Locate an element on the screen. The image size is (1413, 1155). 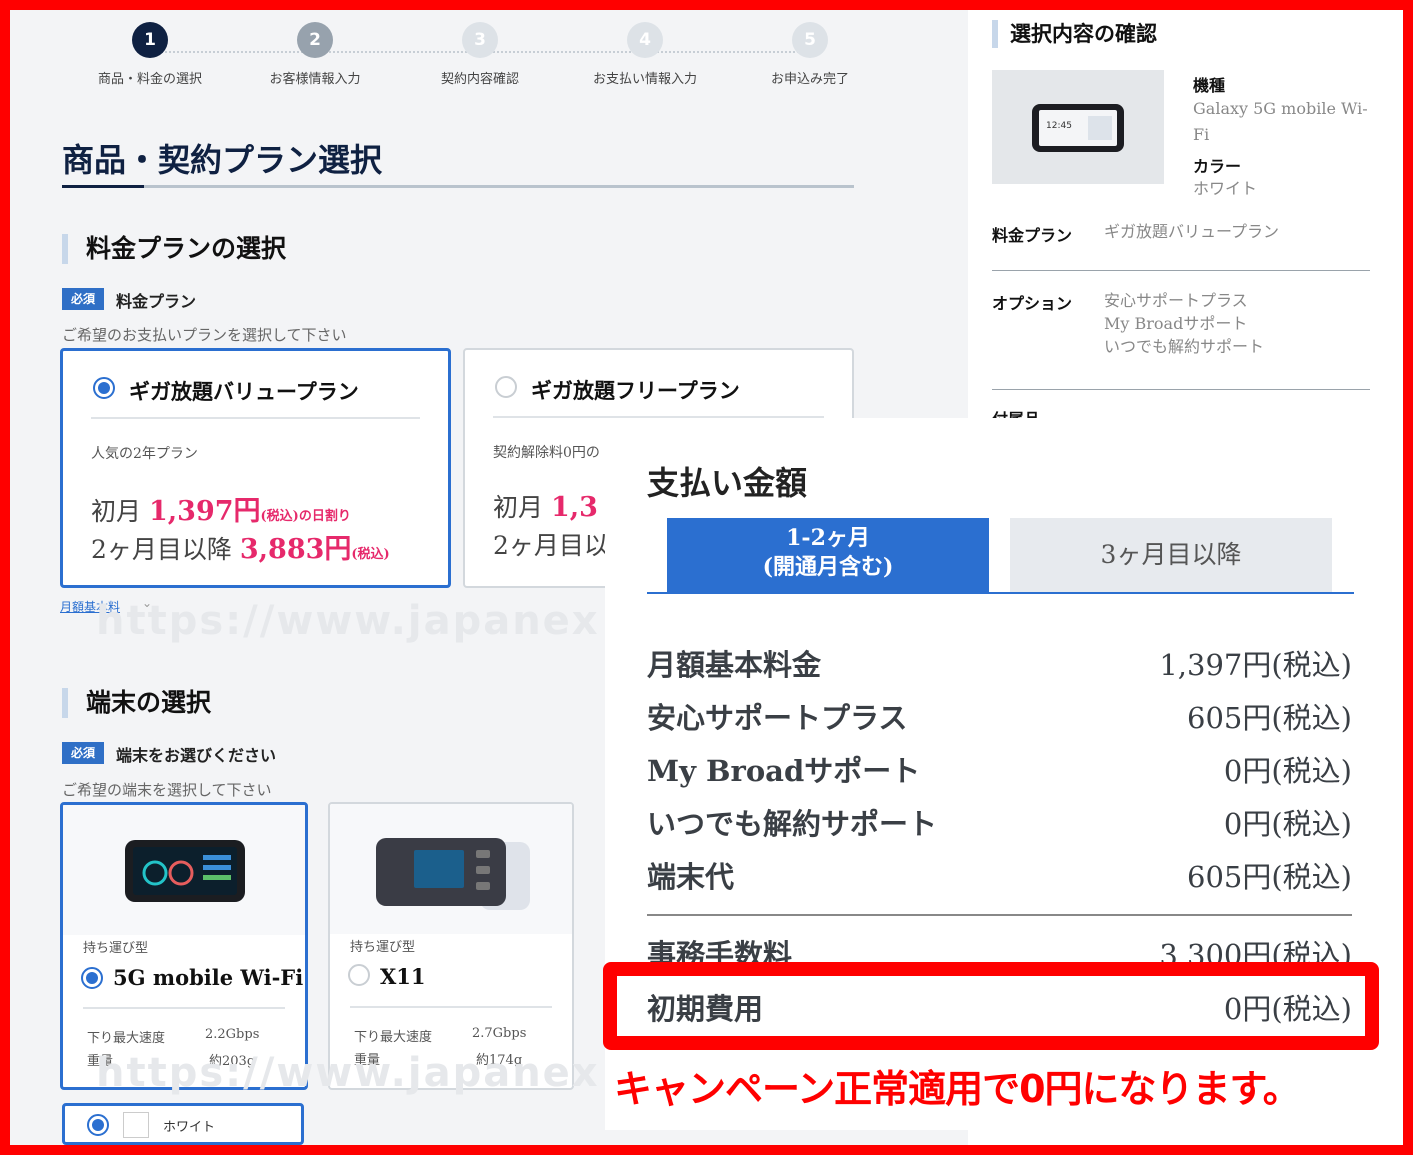
spec-speed: 2.2Gbps is located at coordinates (232, 1034).